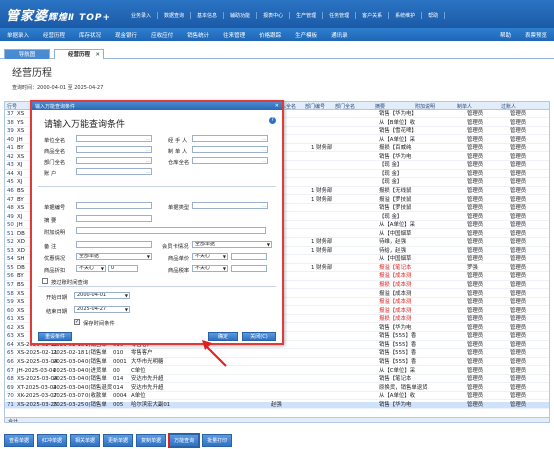 Image resolution: width=554 pixels, height=449 pixels. Describe the element at coordinates (210, 256) in the screenshot. I see `price-op-select: 不关心 ▼` at that location.